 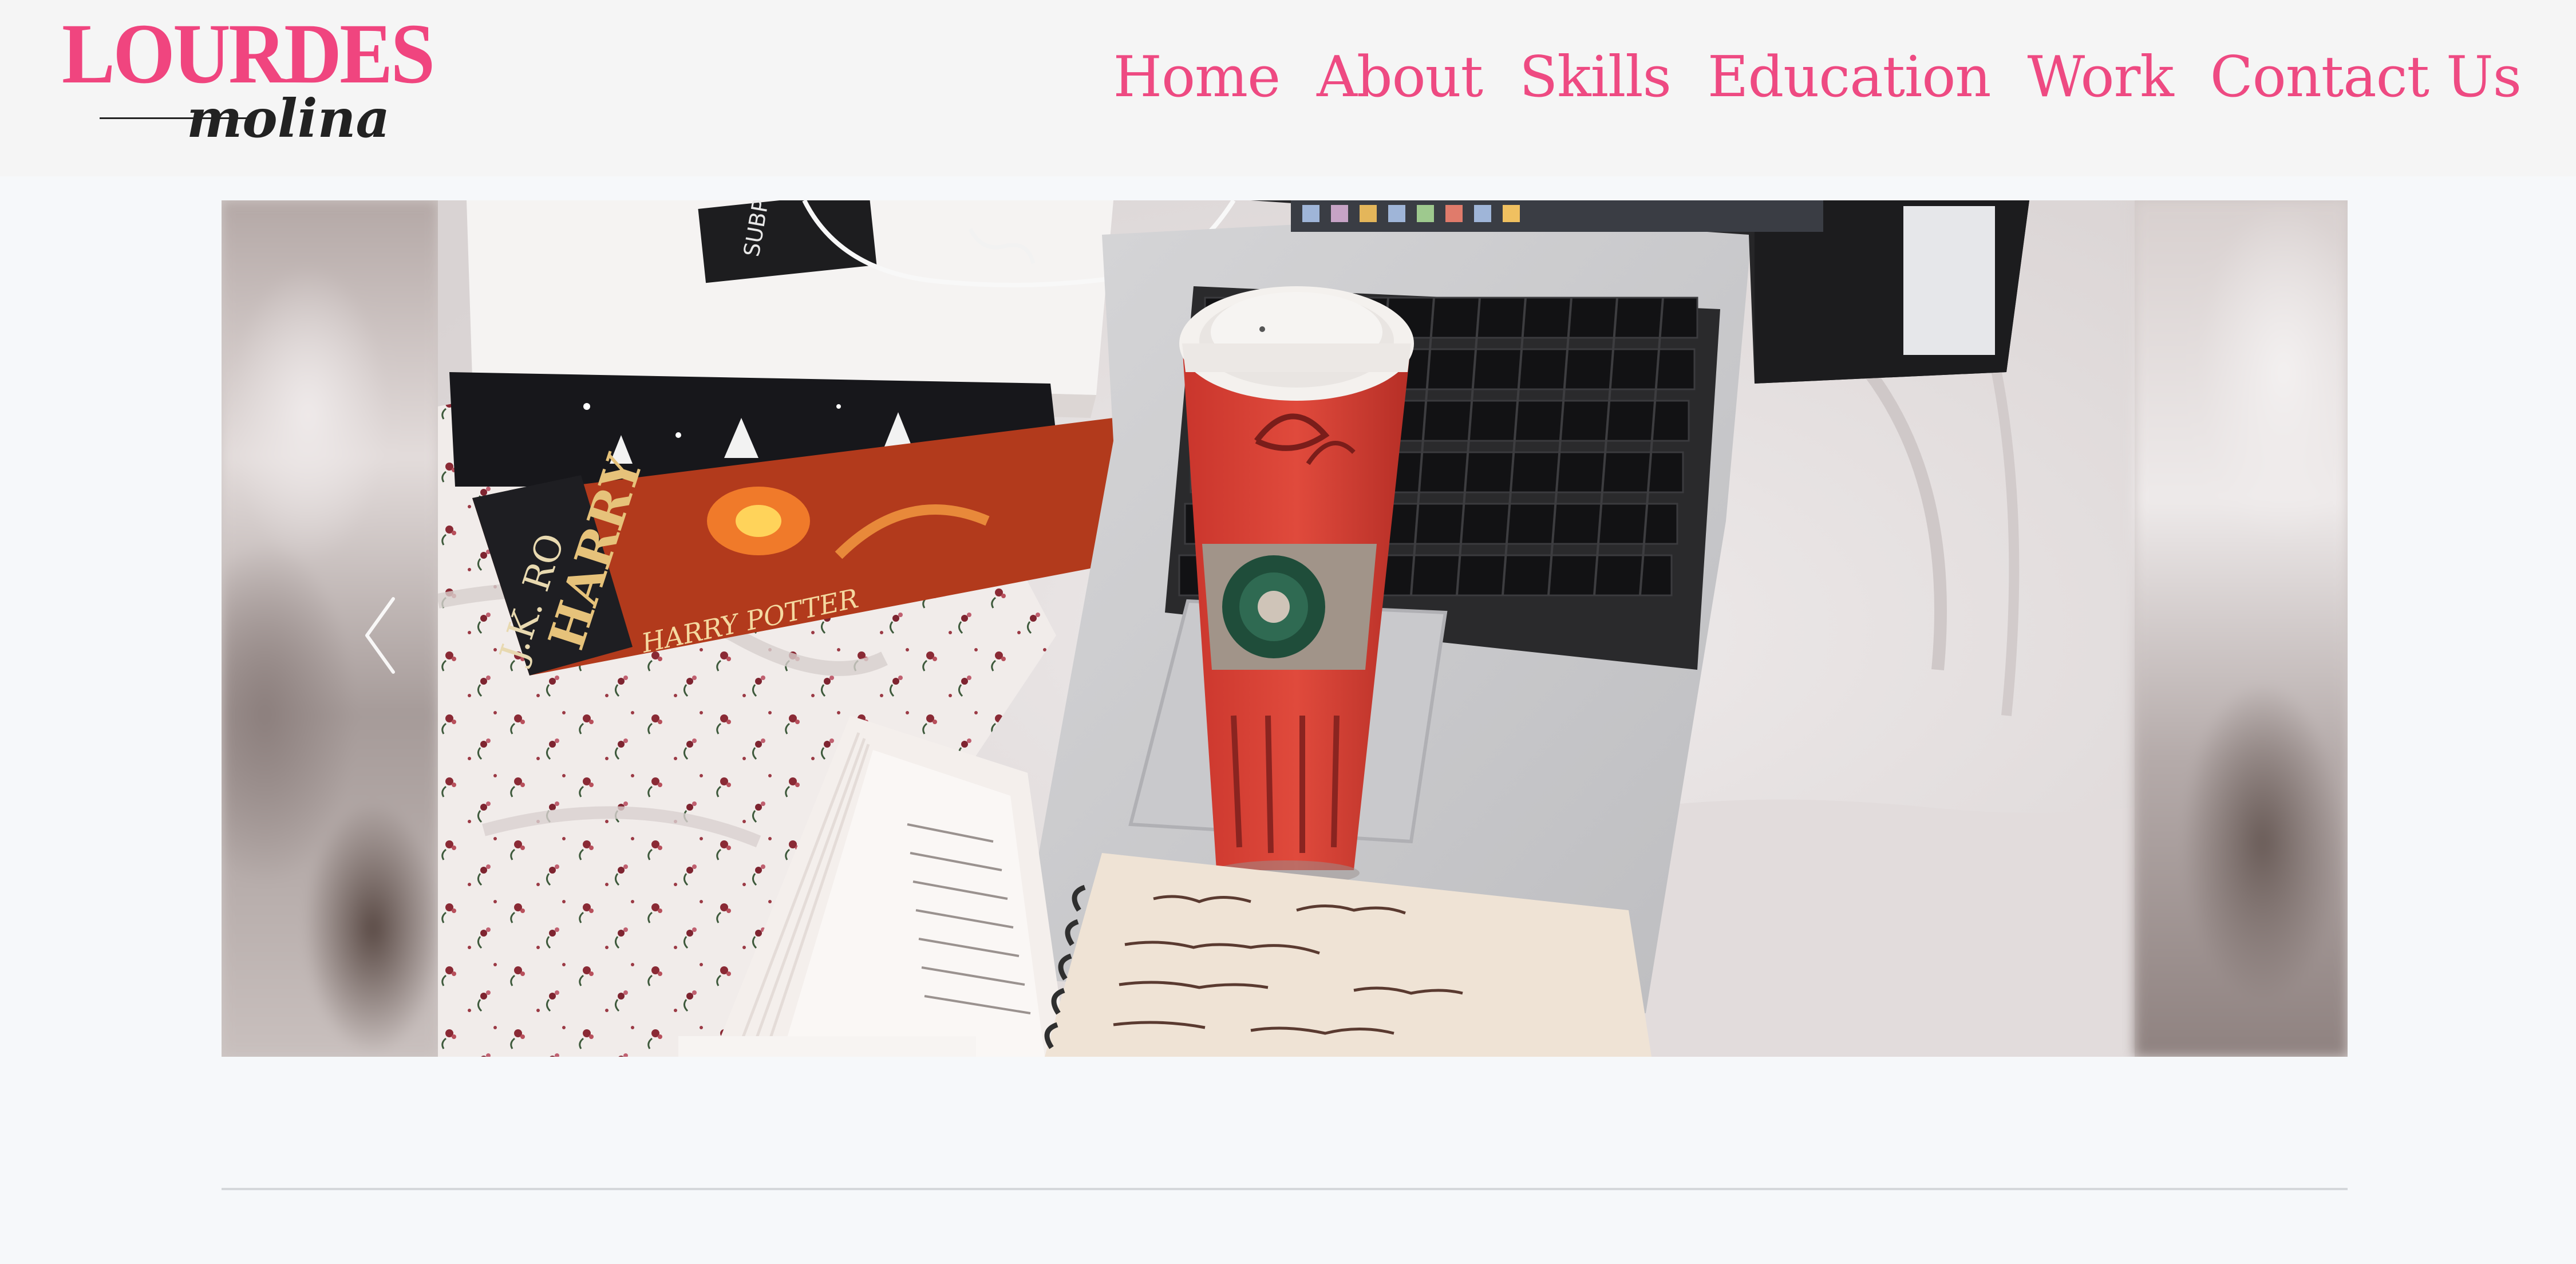 I want to click on nav-link-skills: Skills, so click(x=1595, y=77).